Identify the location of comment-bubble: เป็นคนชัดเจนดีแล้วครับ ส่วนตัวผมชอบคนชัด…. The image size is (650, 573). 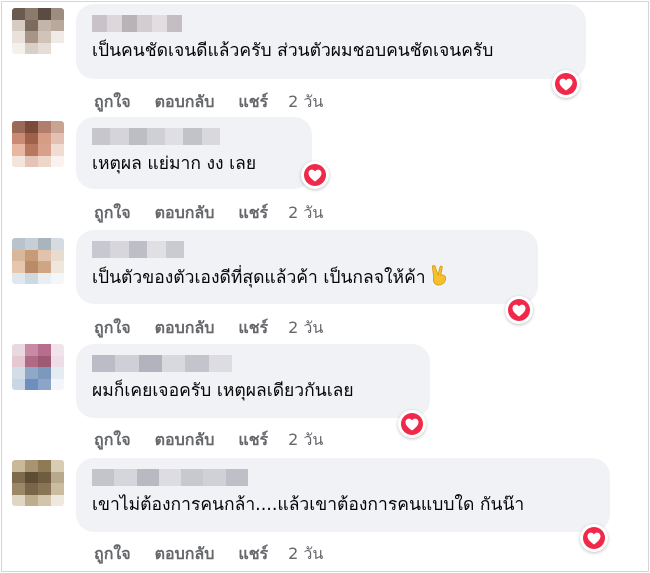
(331, 41).